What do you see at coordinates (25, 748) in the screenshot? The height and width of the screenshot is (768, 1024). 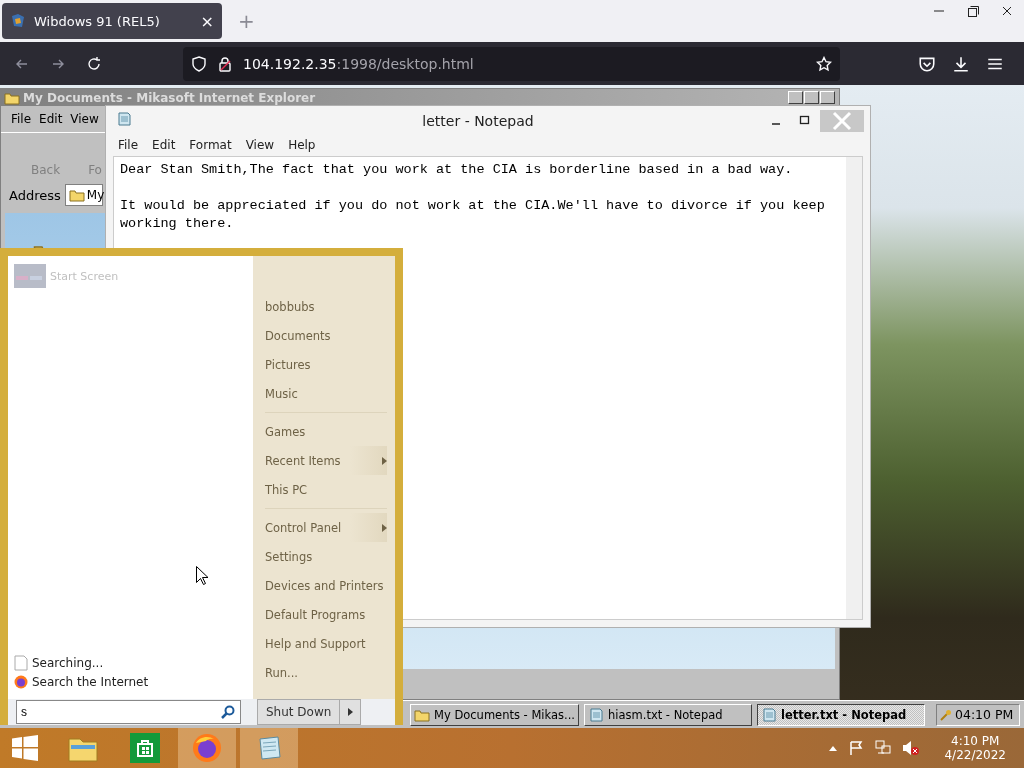 I see `windows-logo-icon` at bounding box center [25, 748].